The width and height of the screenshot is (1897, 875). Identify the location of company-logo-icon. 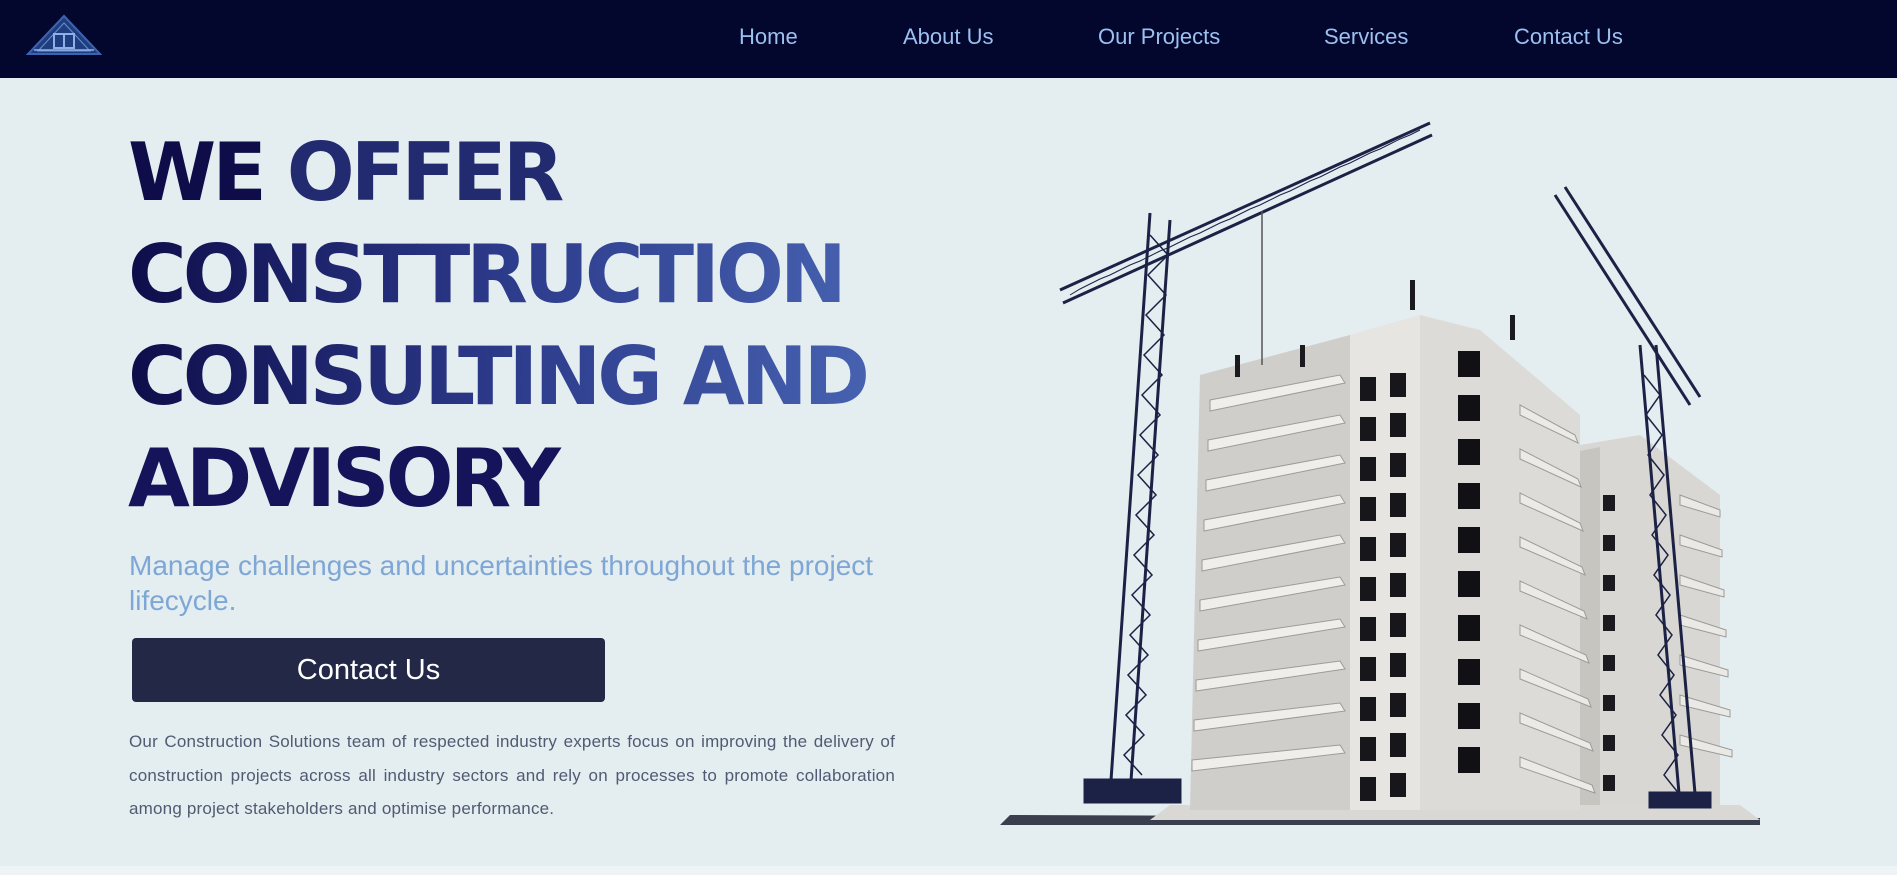
(64, 35).